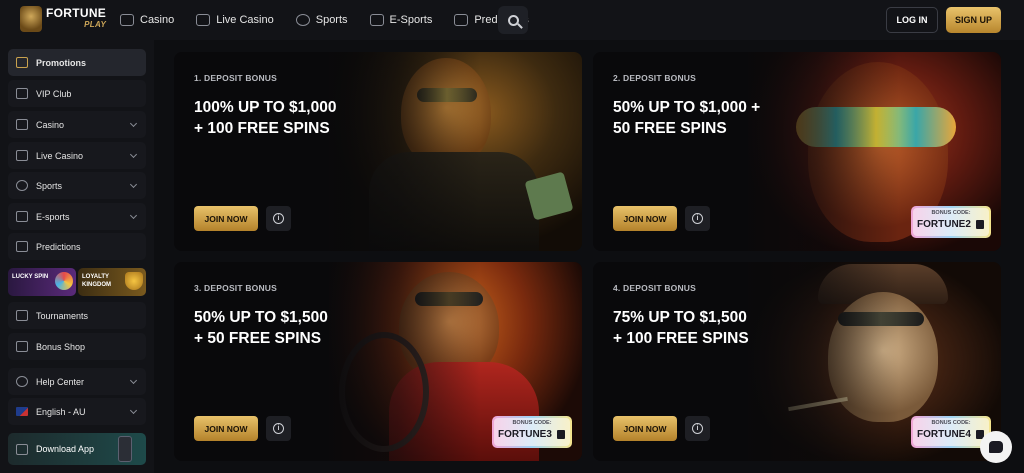 The height and width of the screenshot is (473, 1024). I want to click on chat-button, so click(996, 447).